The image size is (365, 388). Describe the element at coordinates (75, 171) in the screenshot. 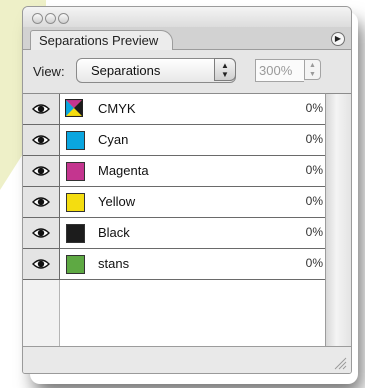

I see `swatch-magenta` at that location.